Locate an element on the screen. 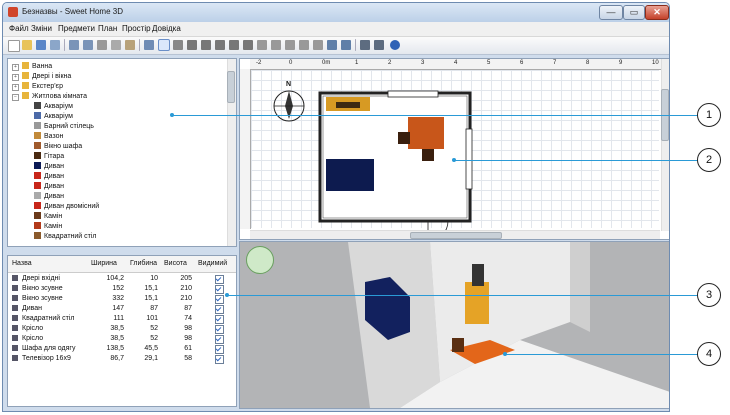 The height and width of the screenshot is (415, 730). table-row: Шафа для одягу 138,5 45,5 61 is located at coordinates (122, 349).